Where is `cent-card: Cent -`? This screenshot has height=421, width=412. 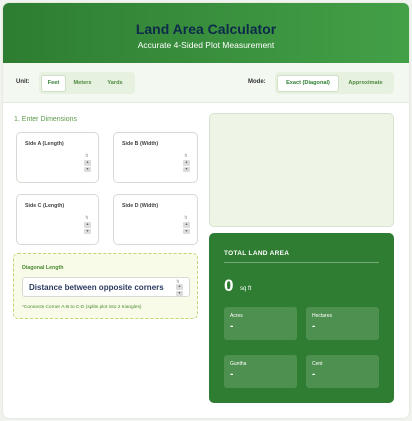 cent-card: Cent - is located at coordinates (342, 371).